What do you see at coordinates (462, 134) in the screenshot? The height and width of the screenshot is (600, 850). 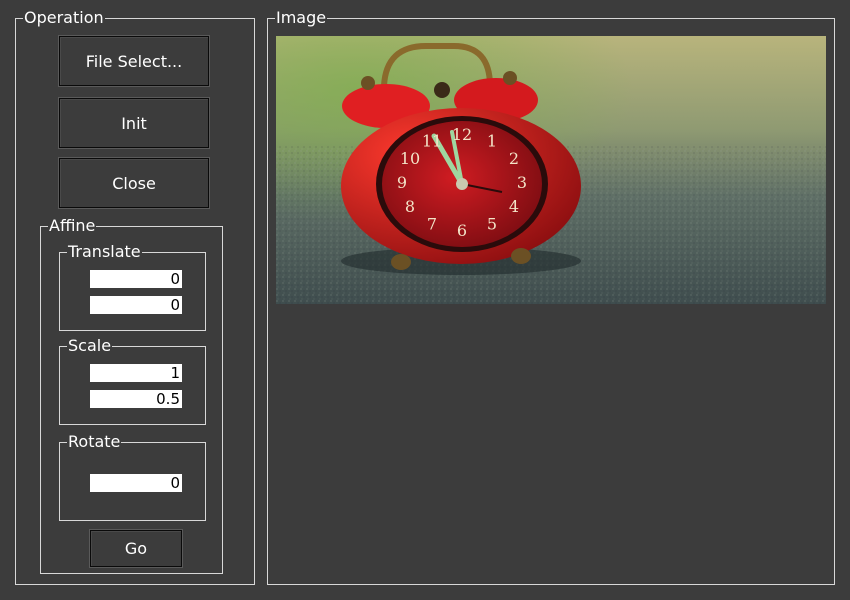 I see `clock-number: 12` at bounding box center [462, 134].